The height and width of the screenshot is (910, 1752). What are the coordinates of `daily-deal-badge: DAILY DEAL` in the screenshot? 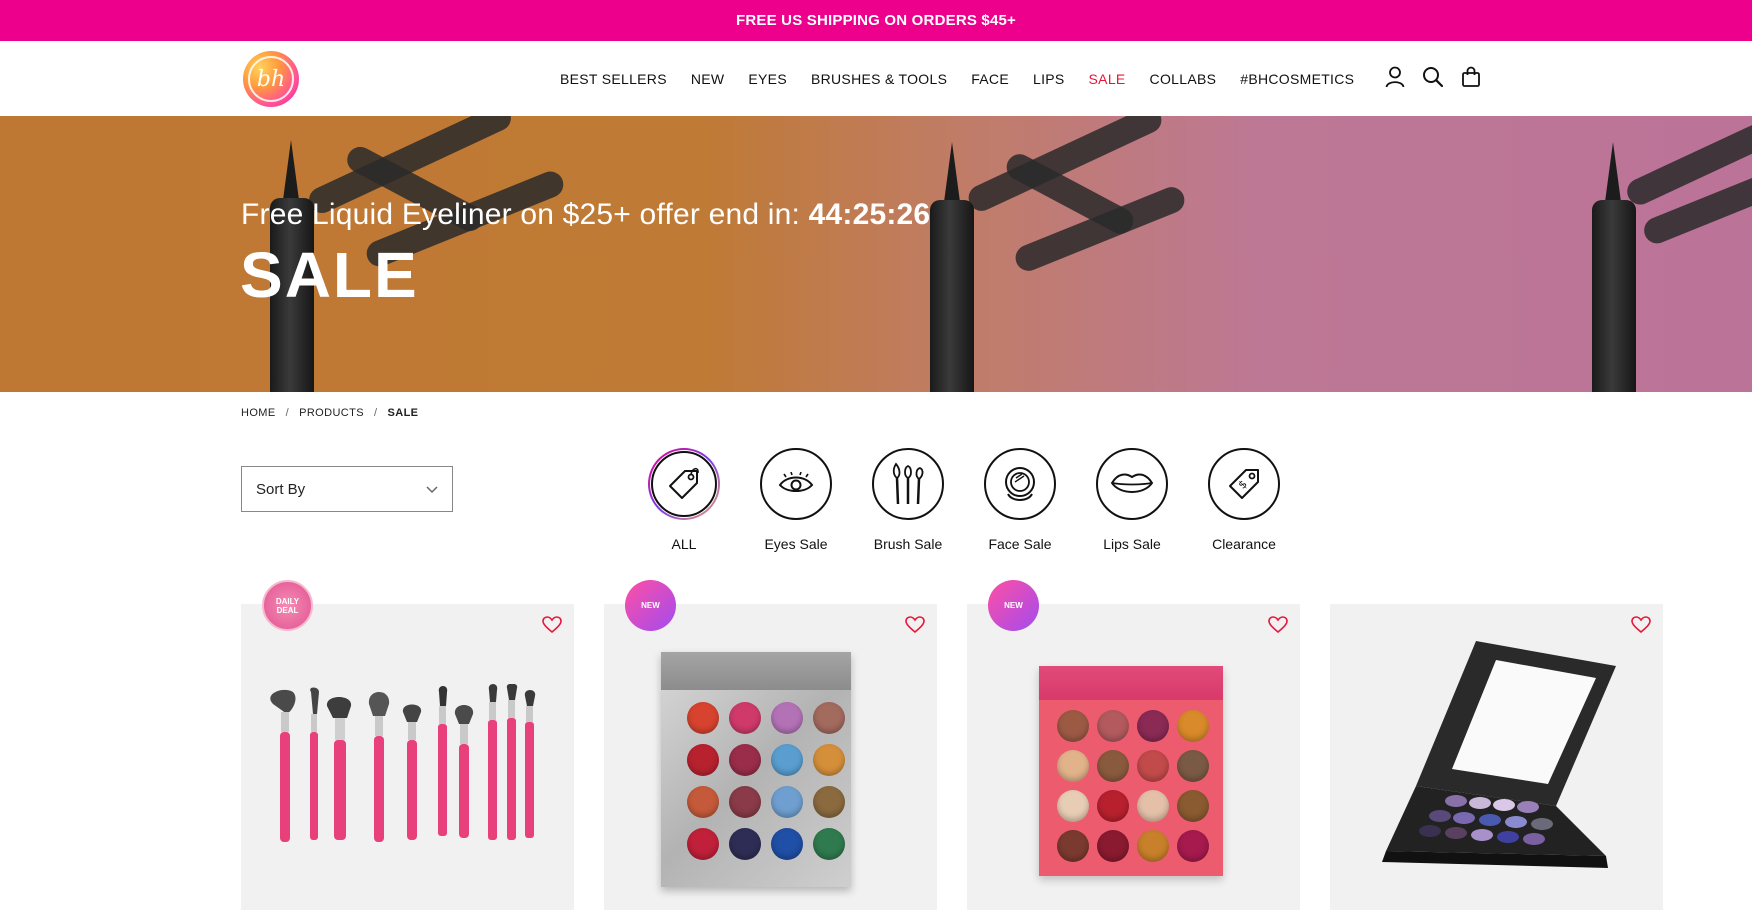 It's located at (287, 605).